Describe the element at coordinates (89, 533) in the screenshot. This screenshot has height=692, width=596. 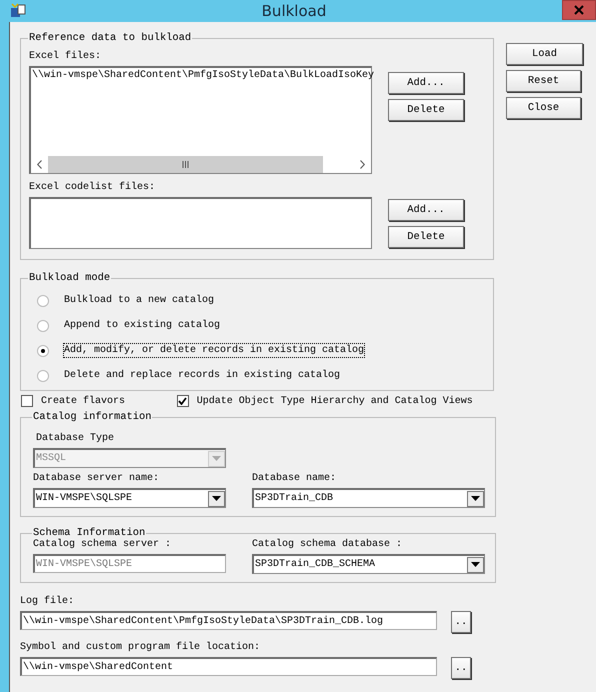
I see `group-title: Schema Information` at that location.